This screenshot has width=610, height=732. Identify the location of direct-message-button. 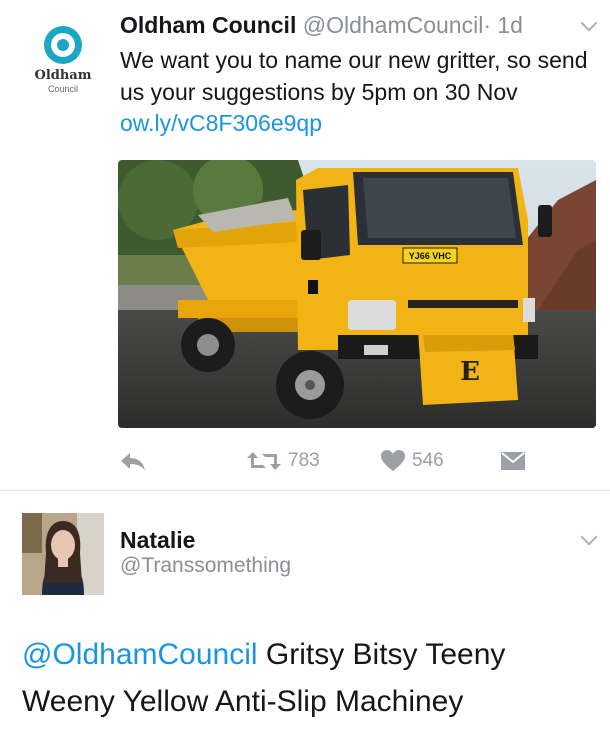
(513, 461).